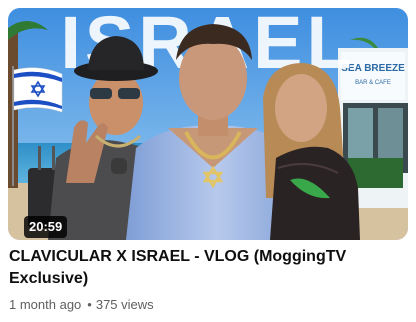  Describe the element at coordinates (373, 83) in the screenshot. I see `sign-subtext: BAR & CAFE` at that location.